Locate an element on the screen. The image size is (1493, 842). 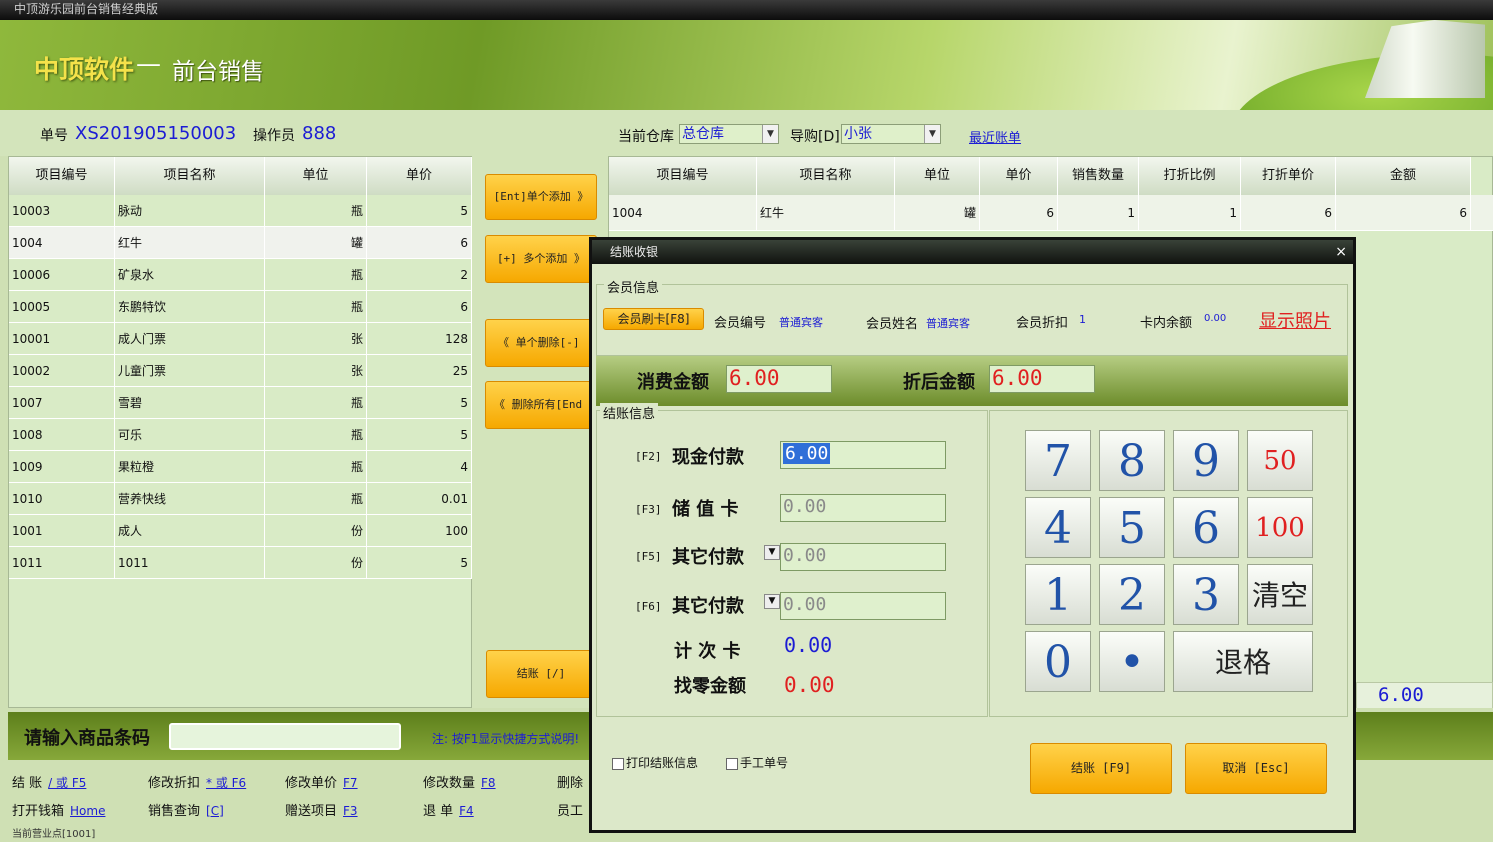
warehouse-select: 总仓库 ▼ is located at coordinates (729, 134).